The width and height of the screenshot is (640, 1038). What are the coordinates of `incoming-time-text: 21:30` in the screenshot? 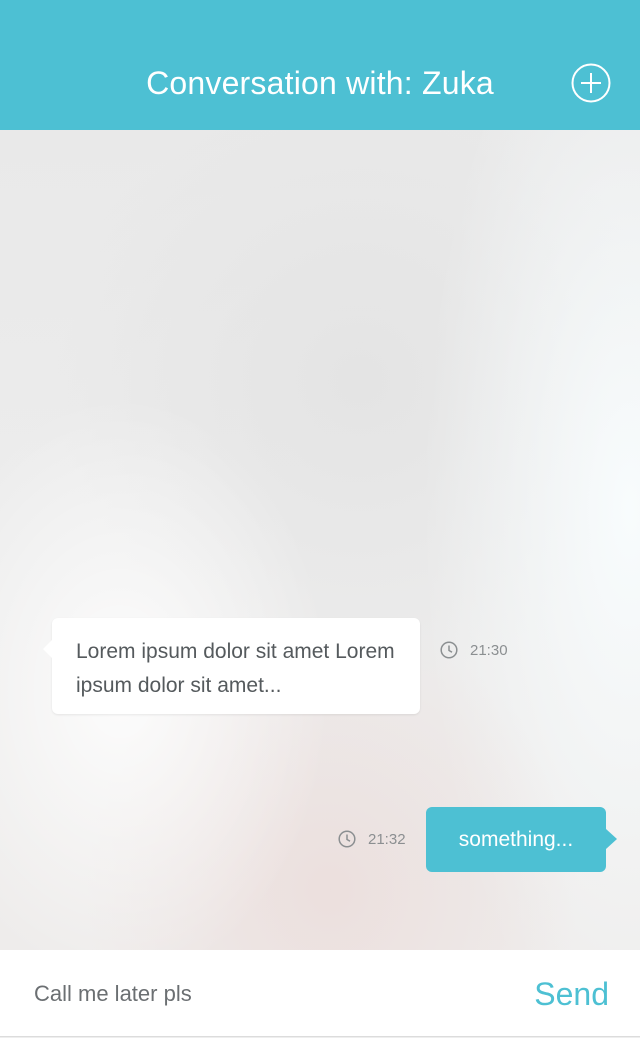 It's located at (489, 650).